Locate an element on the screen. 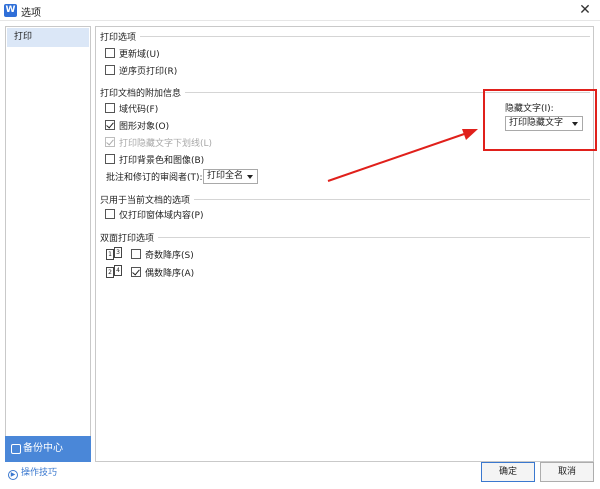  annotation-arrow-icon is located at coordinates (402, 155).